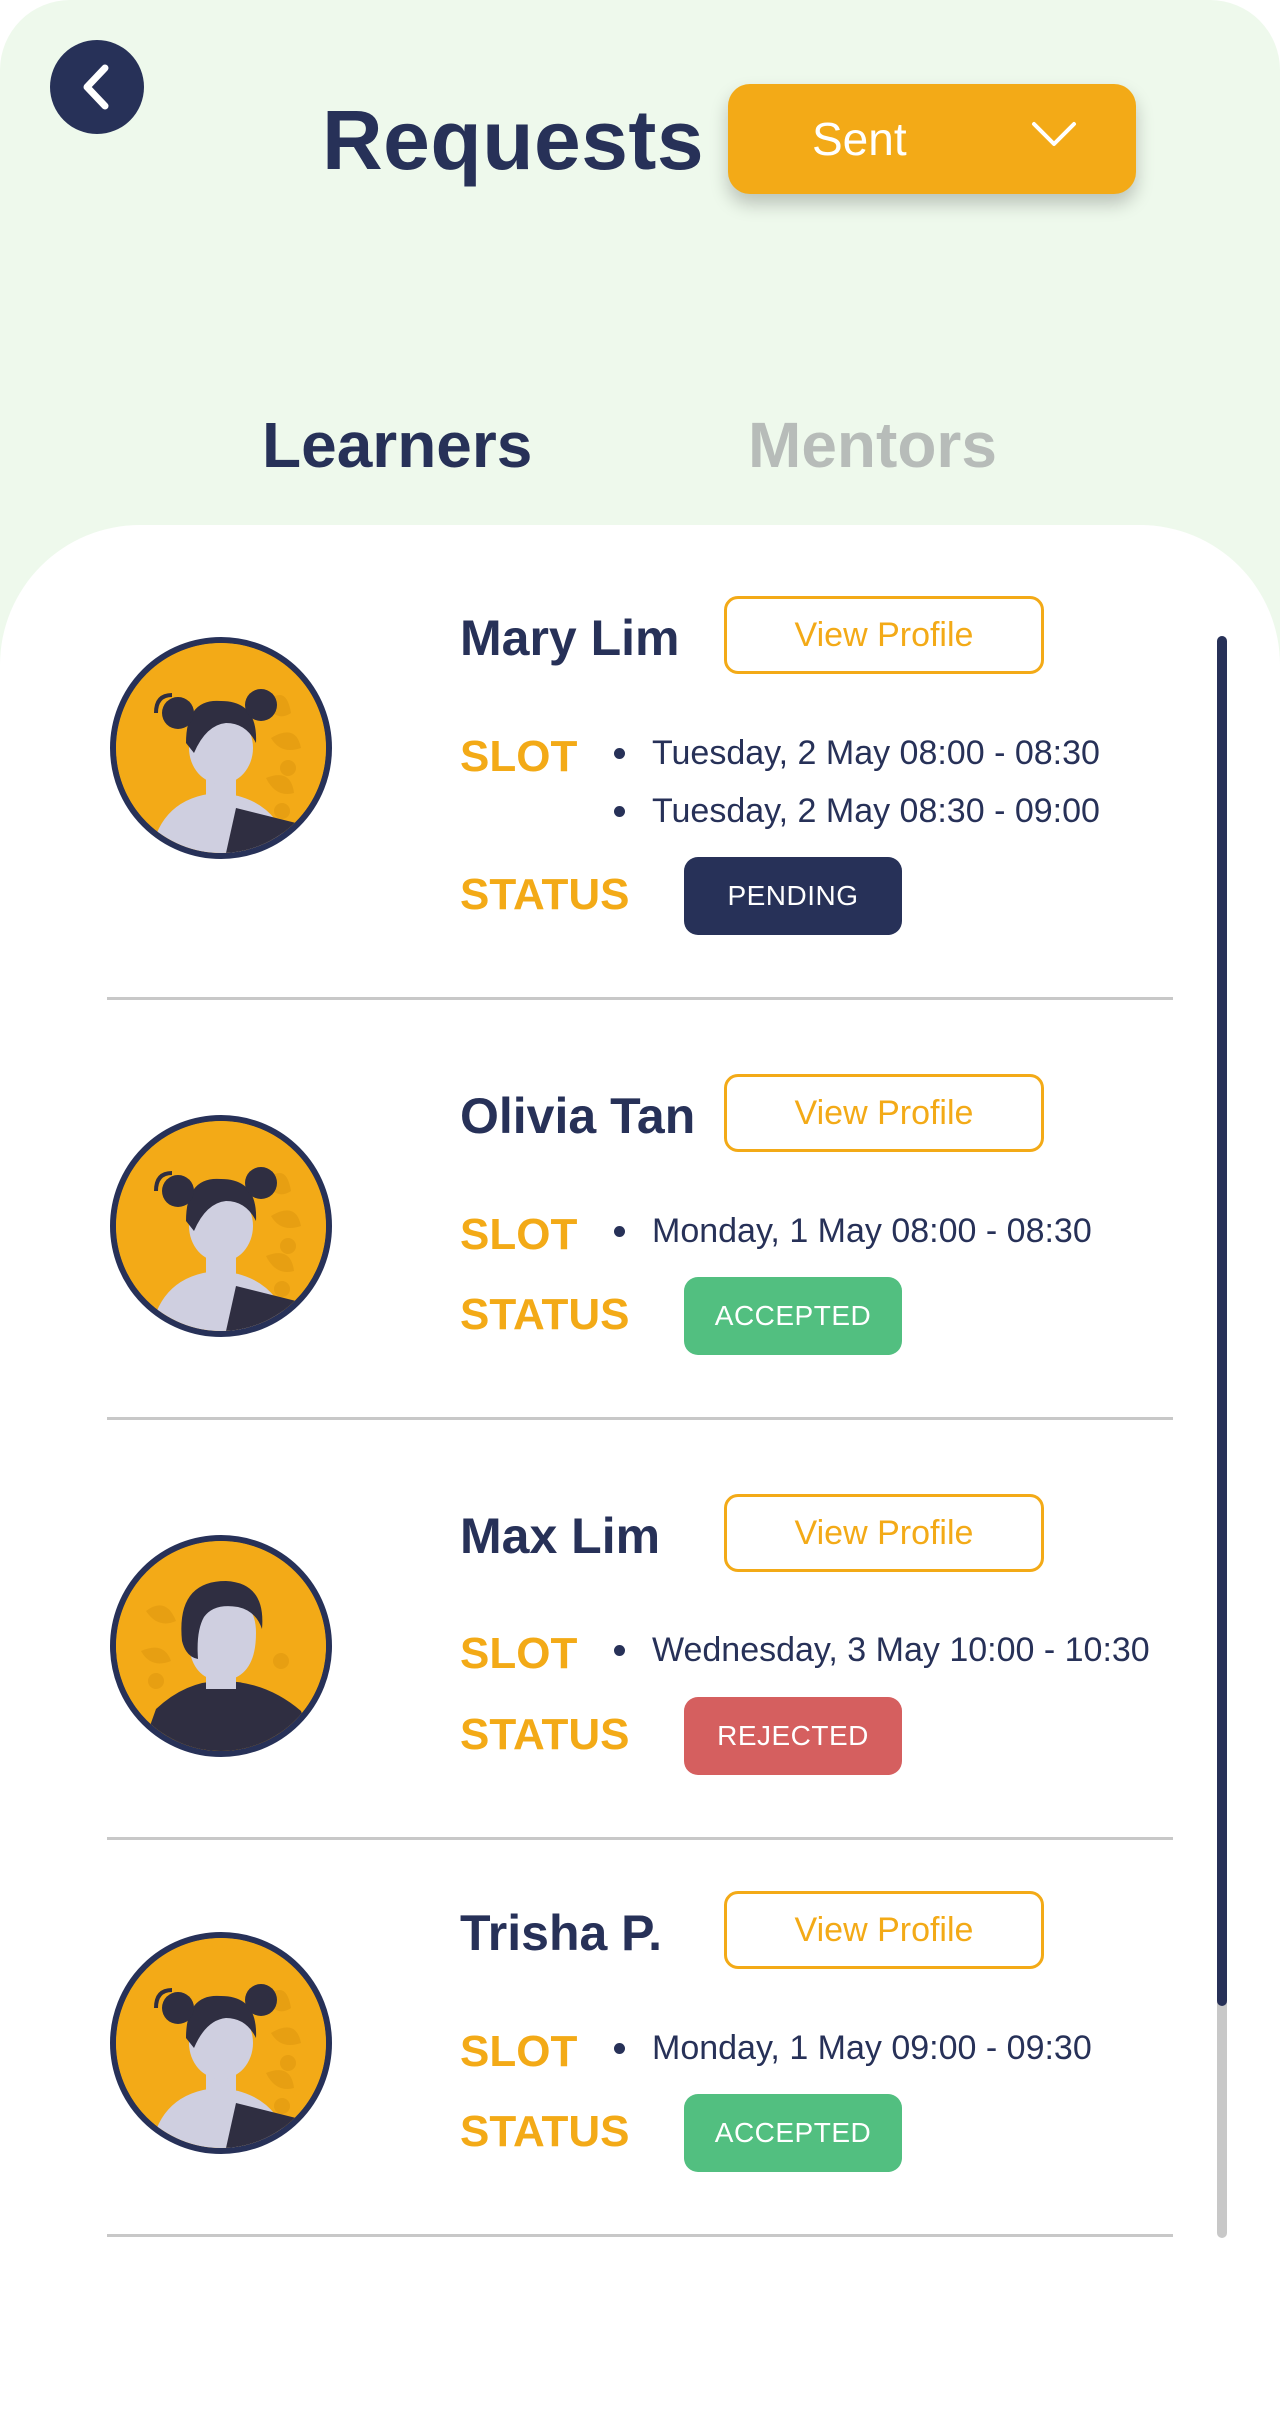  I want to click on slot-item: Tuesday, 2 May 08:00 - 08:30, so click(856, 753).